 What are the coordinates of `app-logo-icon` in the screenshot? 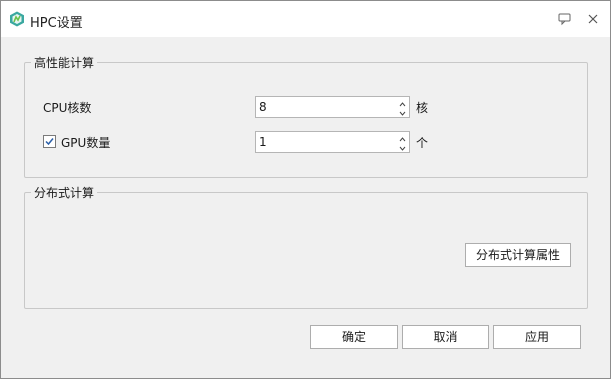 It's located at (17, 19).